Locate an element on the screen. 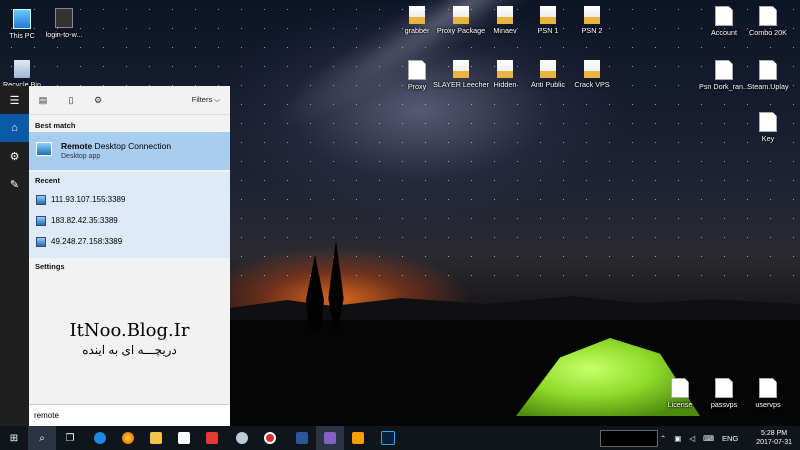 Image resolution: width=800 pixels, height=450 pixels. feedback-icon: ✎ is located at coordinates (14, 184).